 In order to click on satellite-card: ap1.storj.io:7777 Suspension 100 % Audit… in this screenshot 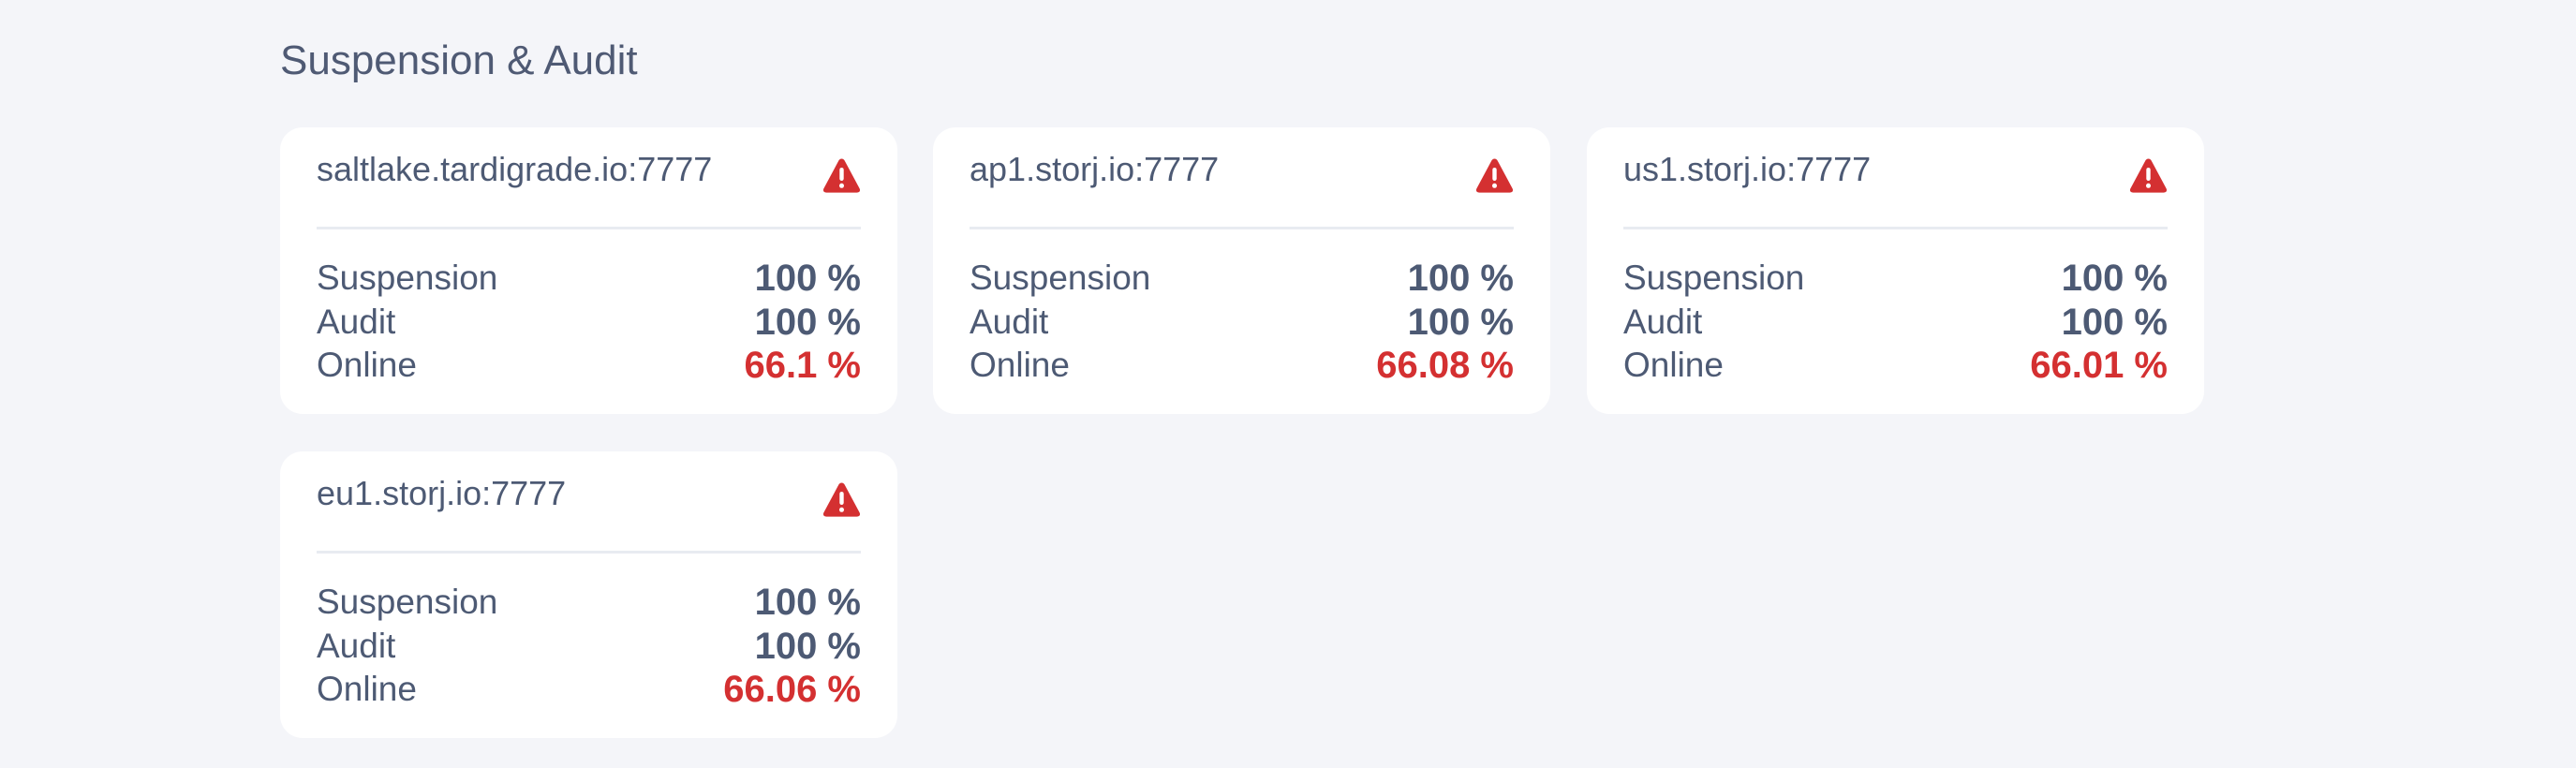, I will do `click(1241, 270)`.